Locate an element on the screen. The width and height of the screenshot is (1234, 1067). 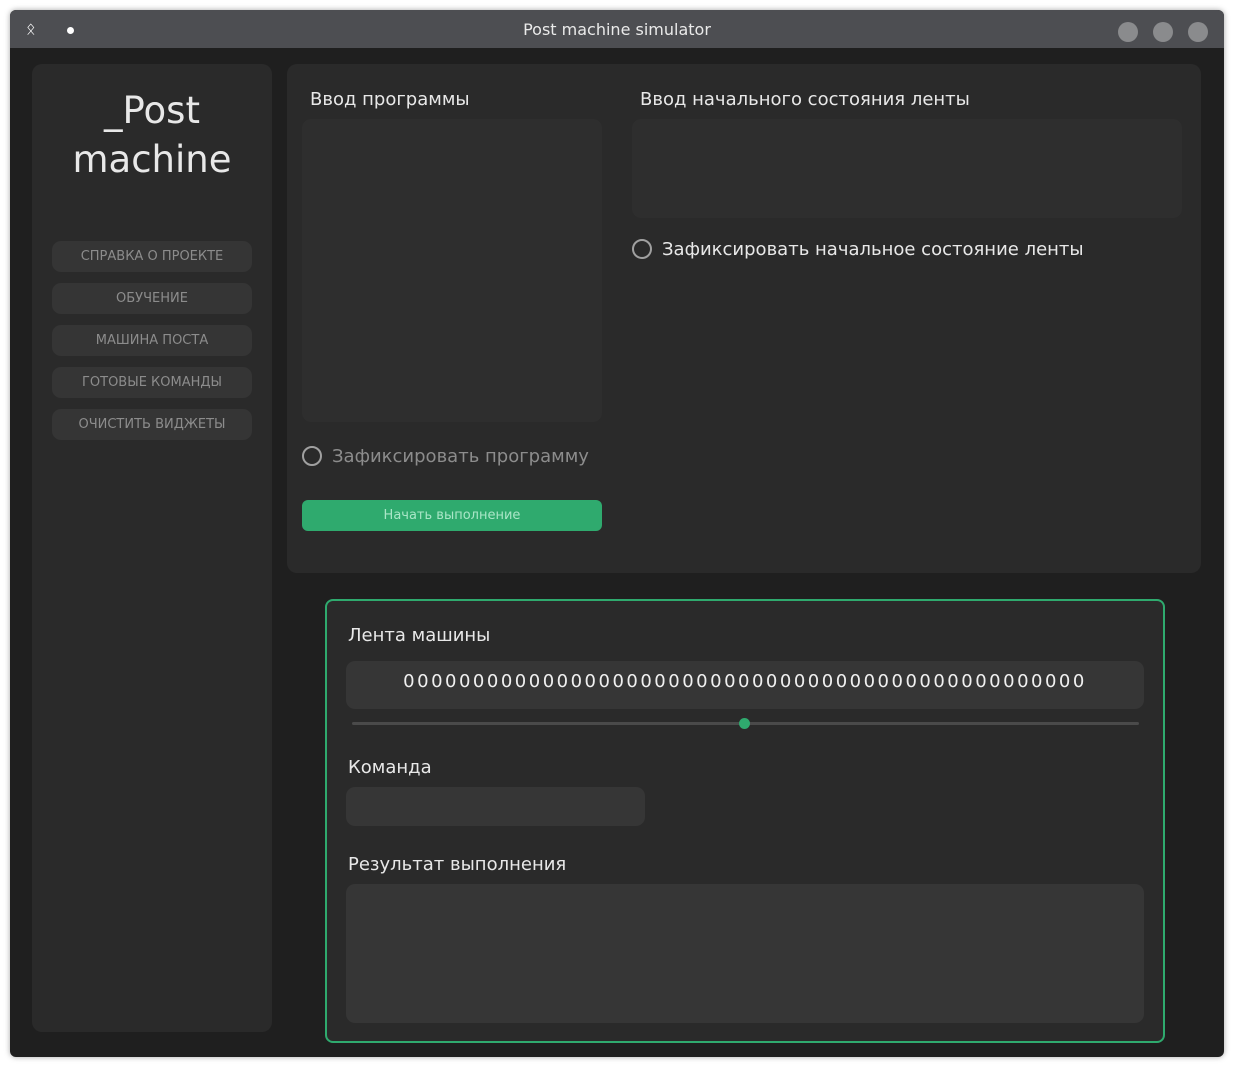
result-label: Результат выполнения is located at coordinates (457, 864).